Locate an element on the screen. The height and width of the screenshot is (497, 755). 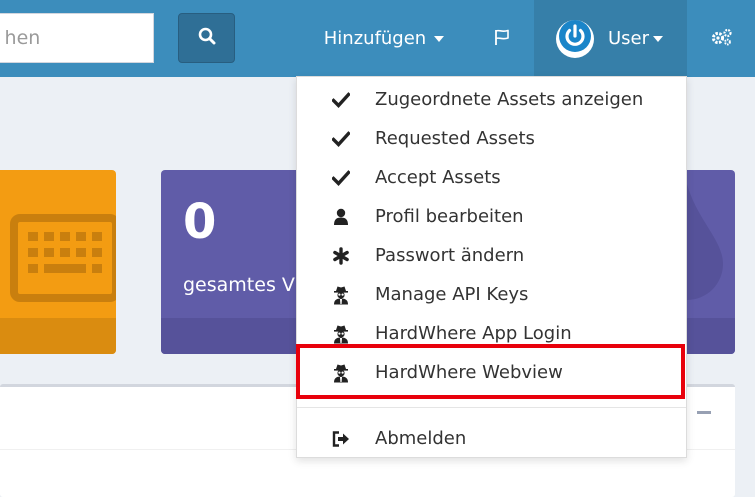
menu-item-change-password: Passwort ändern is located at coordinates (491, 255).